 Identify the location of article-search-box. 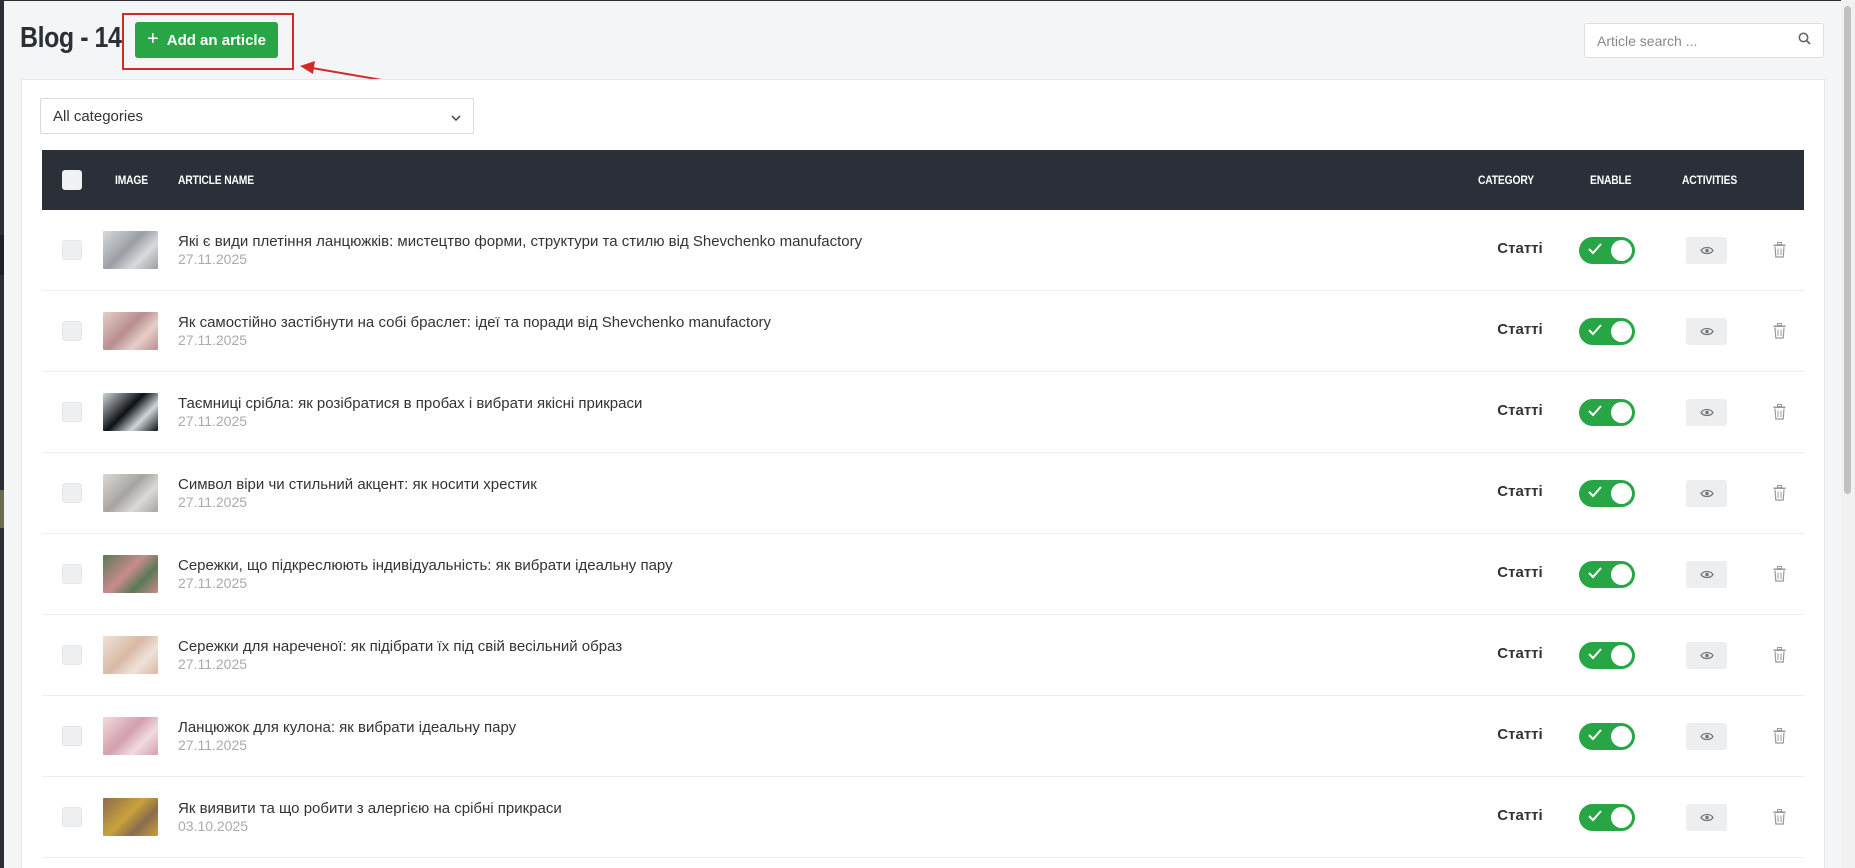
(1704, 40).